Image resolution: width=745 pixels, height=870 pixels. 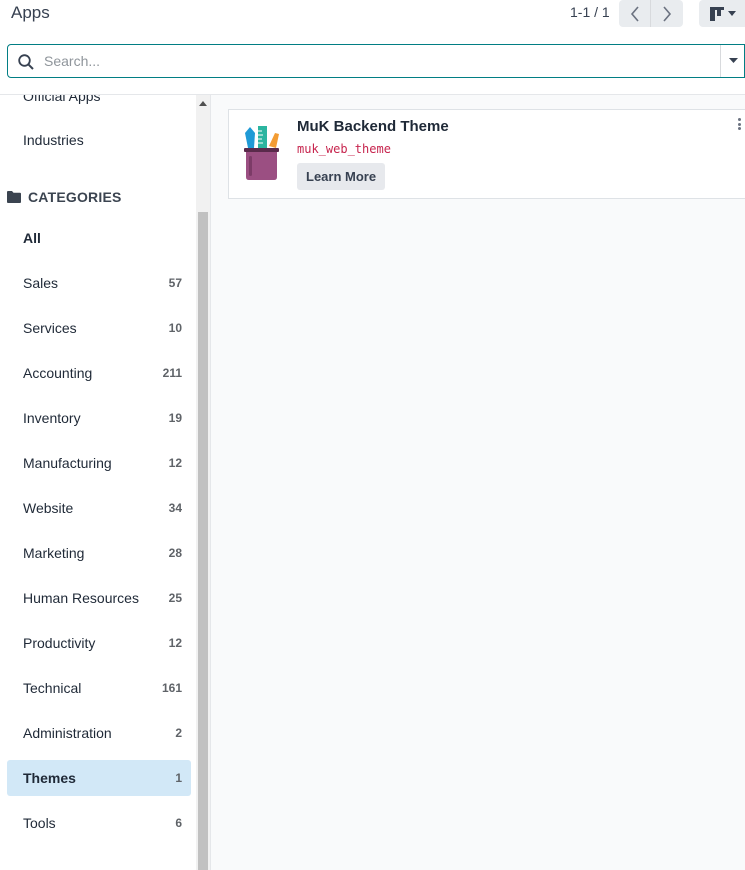 What do you see at coordinates (99, 283) in the screenshot?
I see `sidebar-item-sales: Sales 57` at bounding box center [99, 283].